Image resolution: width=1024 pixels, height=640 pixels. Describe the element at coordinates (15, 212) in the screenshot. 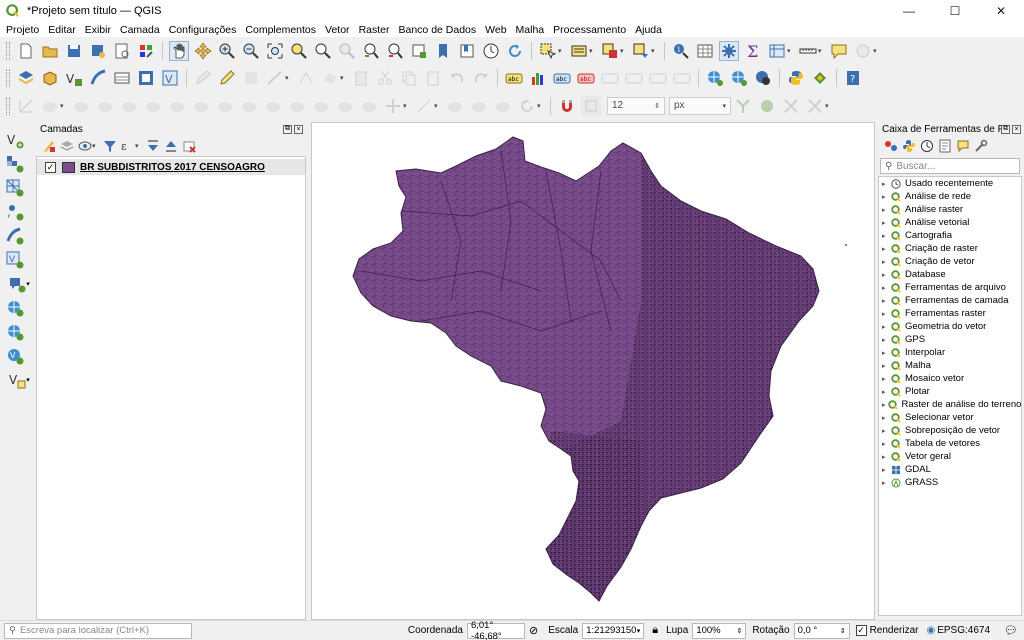

I see `add-delimited-text-icon: ,` at that location.